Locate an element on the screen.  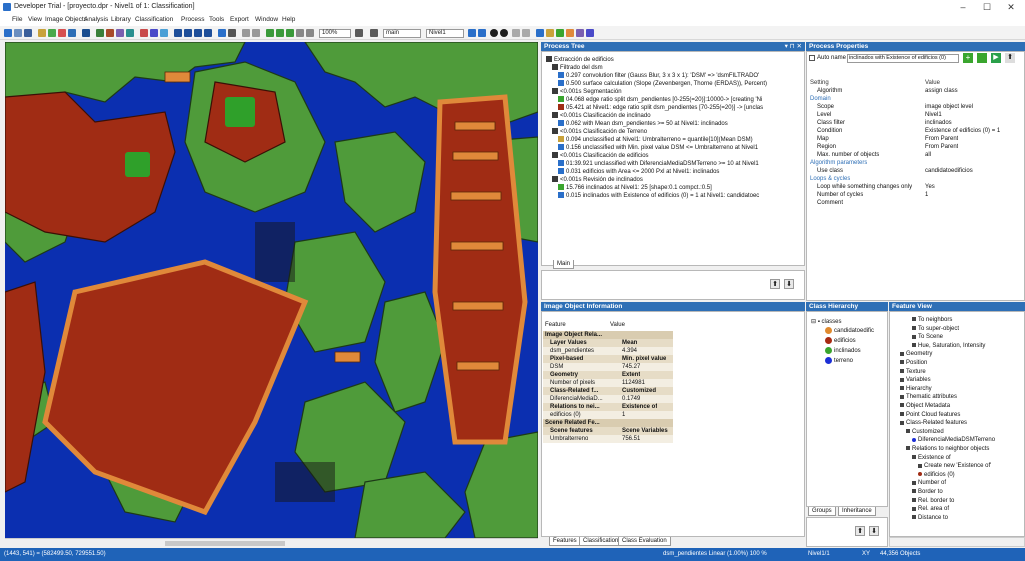
zoom-step-out-icon is located at coordinates (310, 33).